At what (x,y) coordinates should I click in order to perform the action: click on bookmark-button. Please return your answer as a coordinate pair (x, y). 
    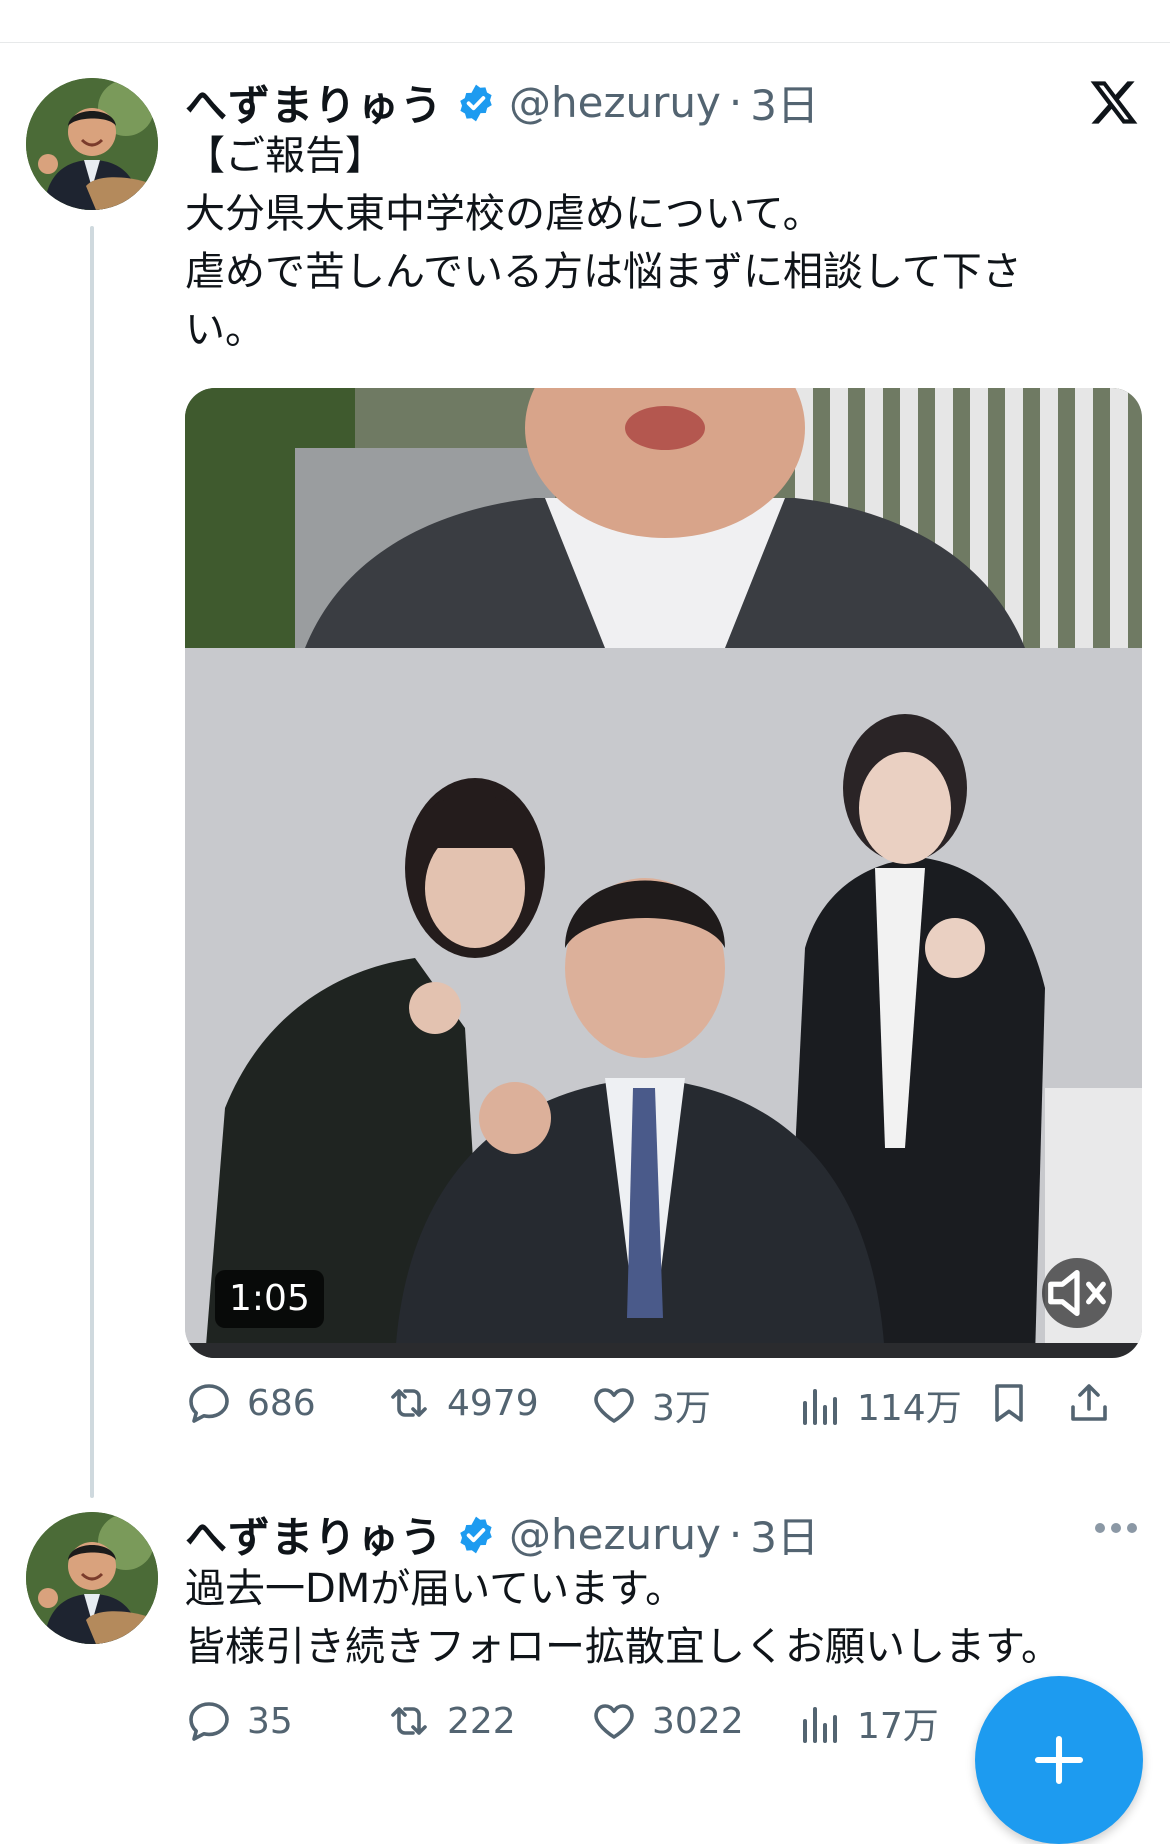
    Looking at the image, I should click on (1009, 1403).